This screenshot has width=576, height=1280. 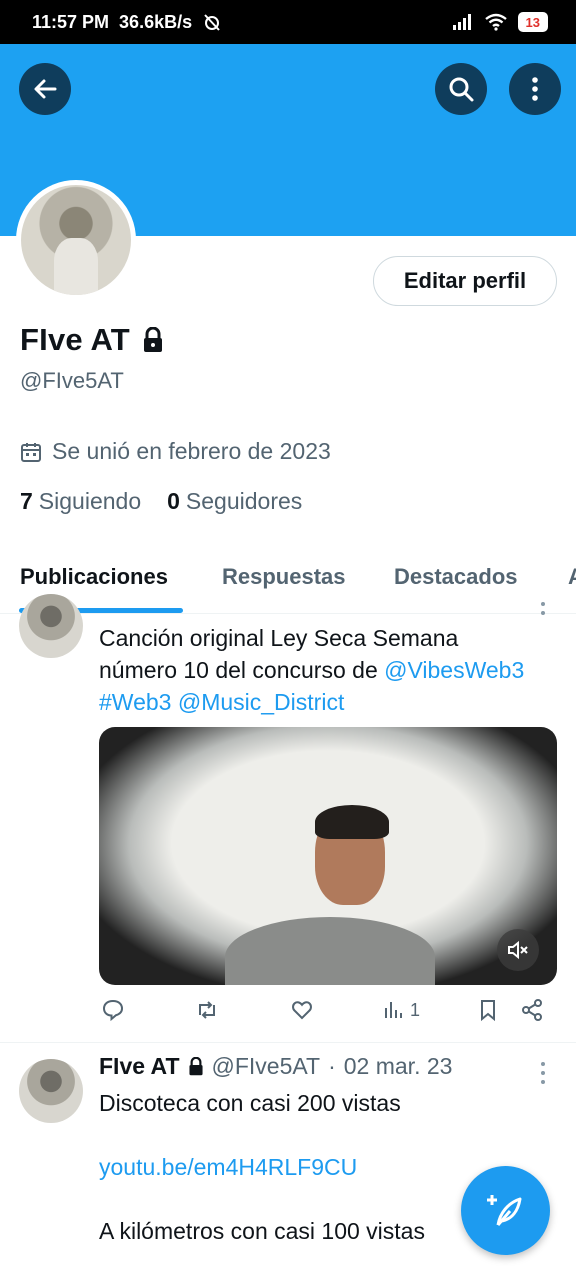 I want to click on back-arrow-icon, so click(x=45, y=89).